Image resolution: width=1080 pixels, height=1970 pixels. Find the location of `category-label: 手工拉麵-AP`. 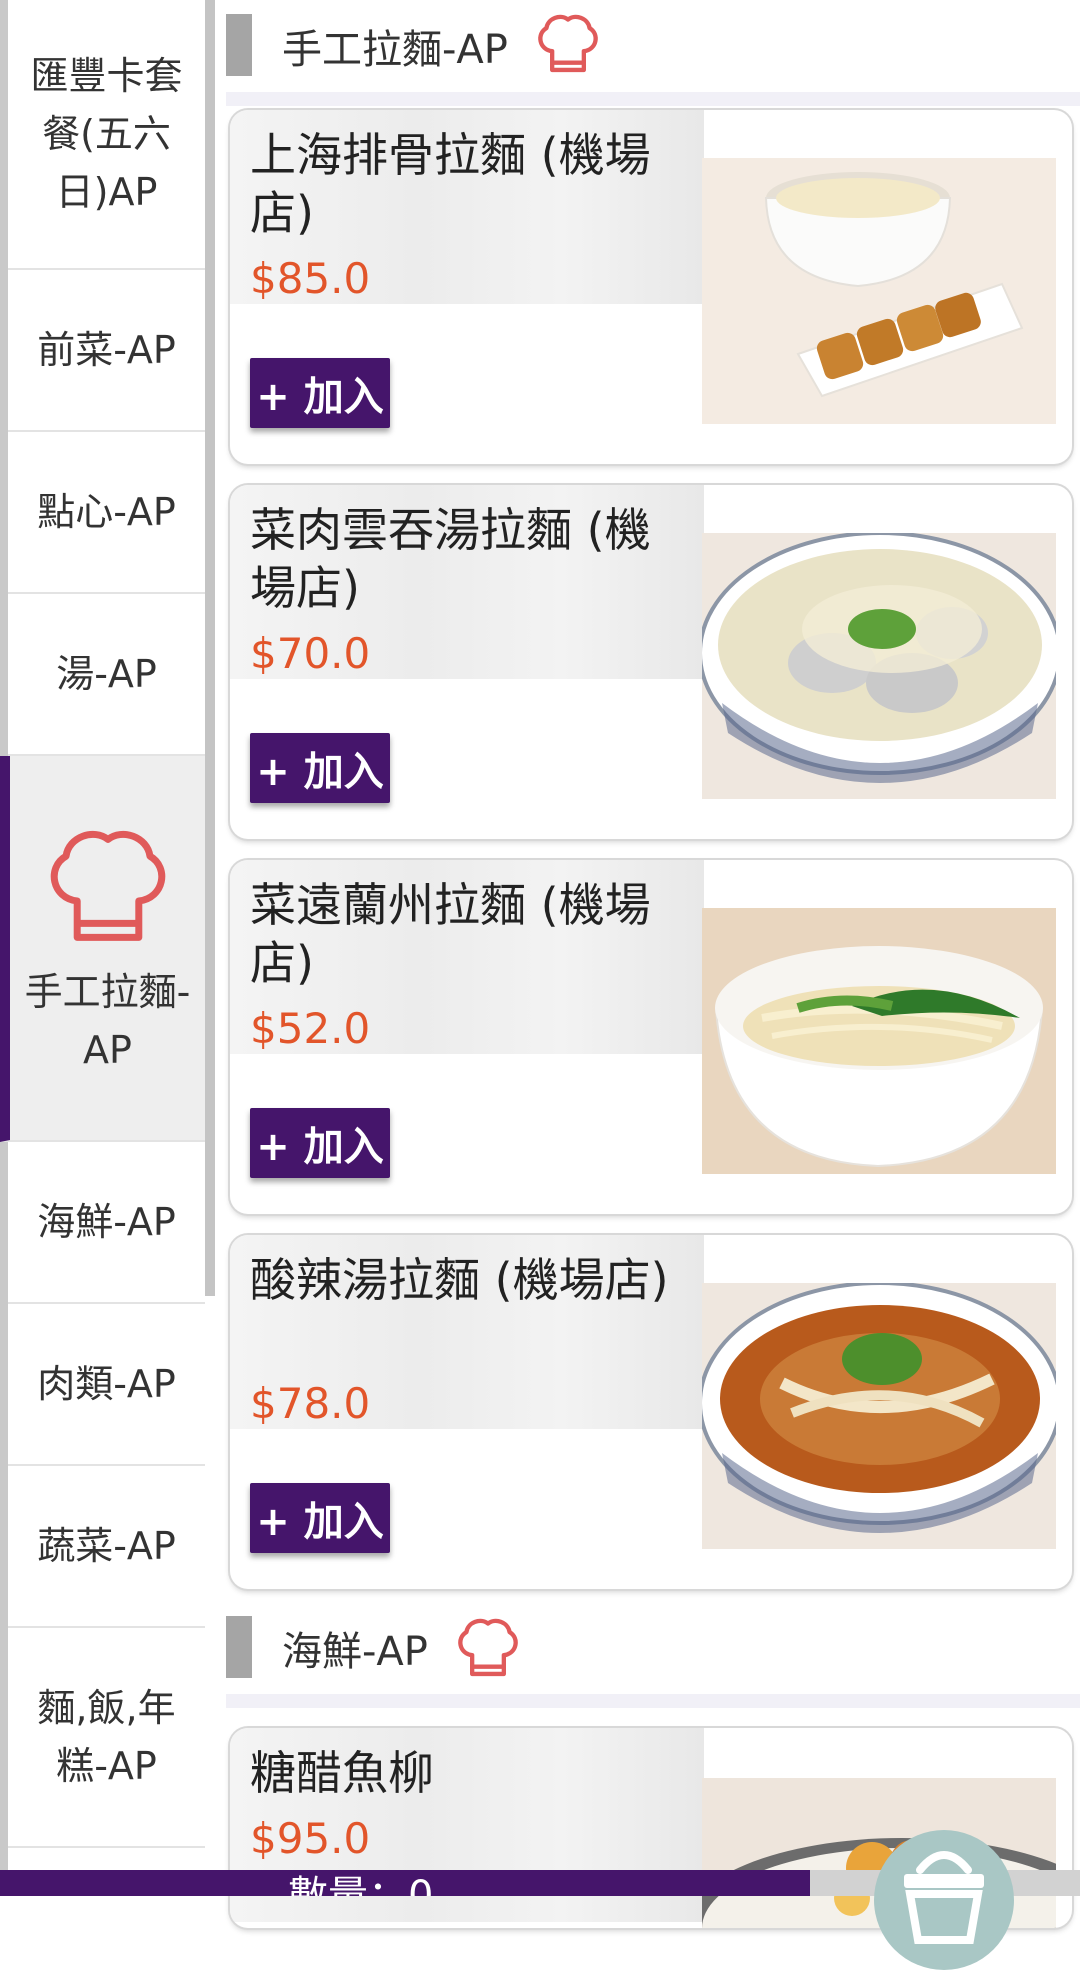

category-label: 手工拉麵-AP is located at coordinates (107, 1021).